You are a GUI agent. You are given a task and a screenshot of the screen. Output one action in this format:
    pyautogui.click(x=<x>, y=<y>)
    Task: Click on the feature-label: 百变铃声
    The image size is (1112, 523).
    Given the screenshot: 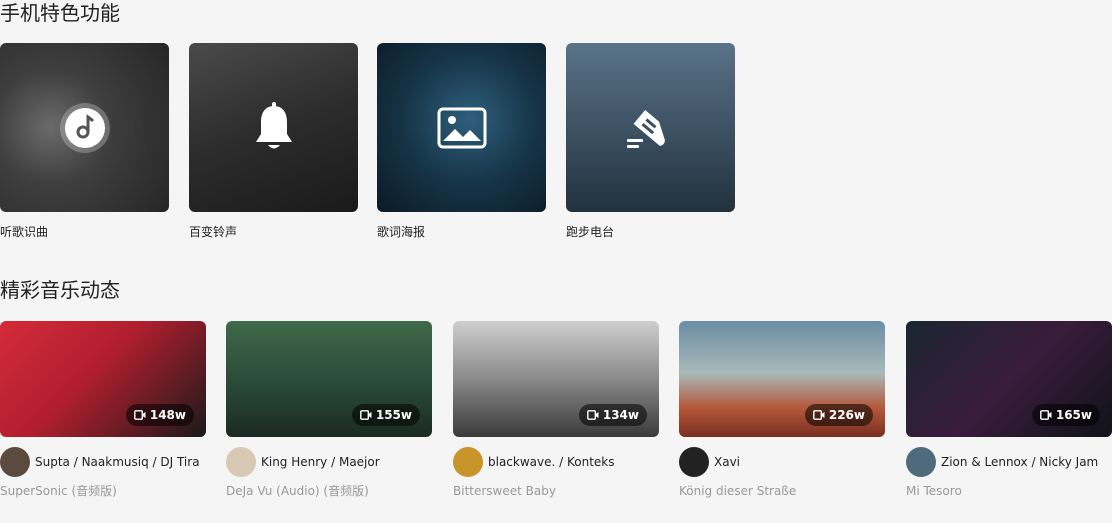 What is the action you would take?
    pyautogui.click(x=273, y=232)
    